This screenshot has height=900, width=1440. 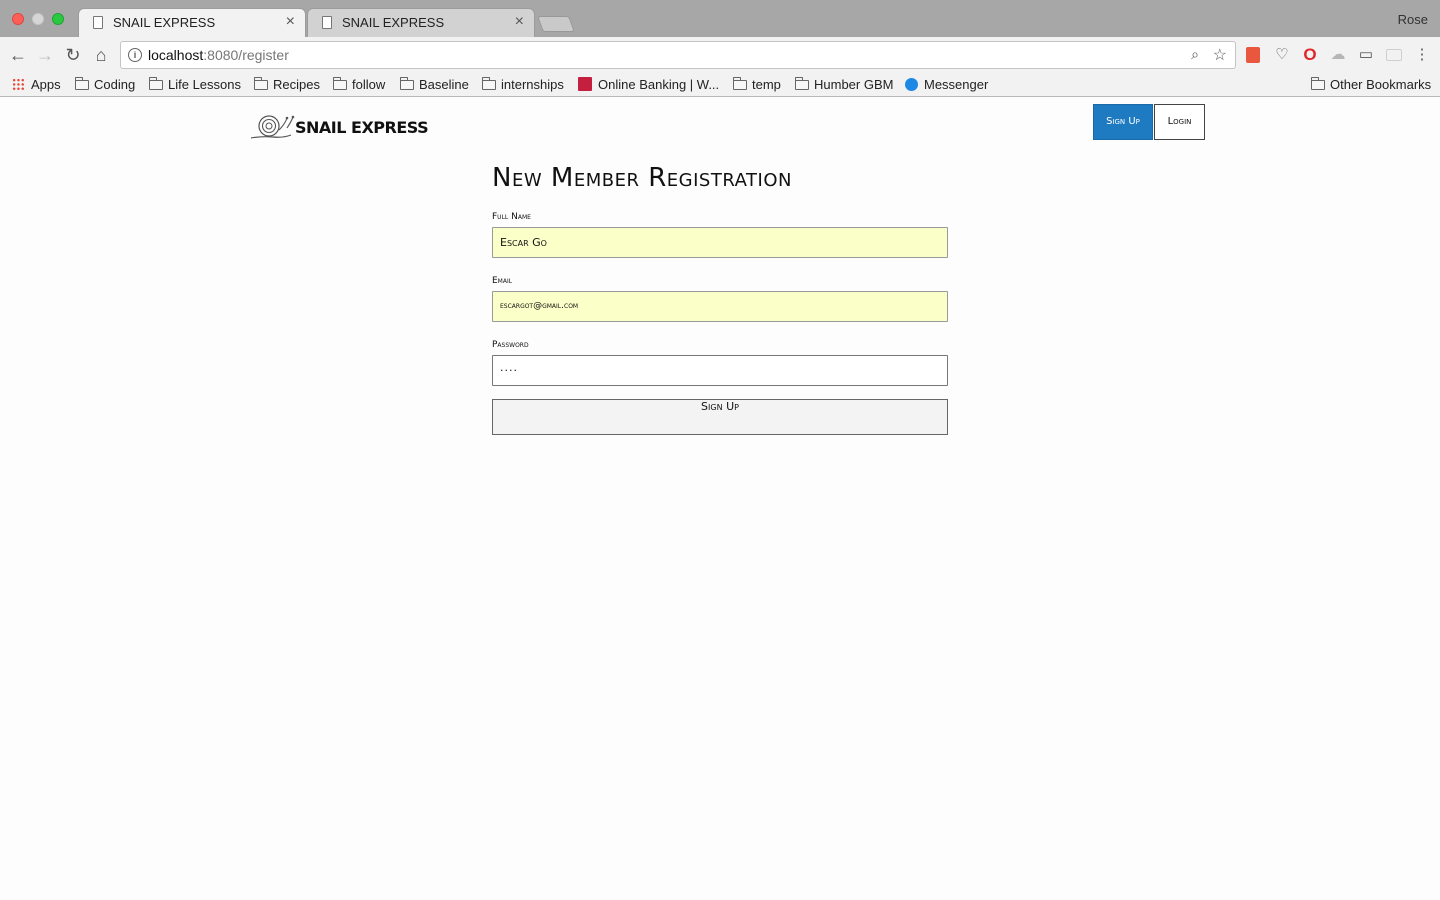 What do you see at coordinates (434, 85) in the screenshot?
I see `bookmark-baseline: Baseline` at bounding box center [434, 85].